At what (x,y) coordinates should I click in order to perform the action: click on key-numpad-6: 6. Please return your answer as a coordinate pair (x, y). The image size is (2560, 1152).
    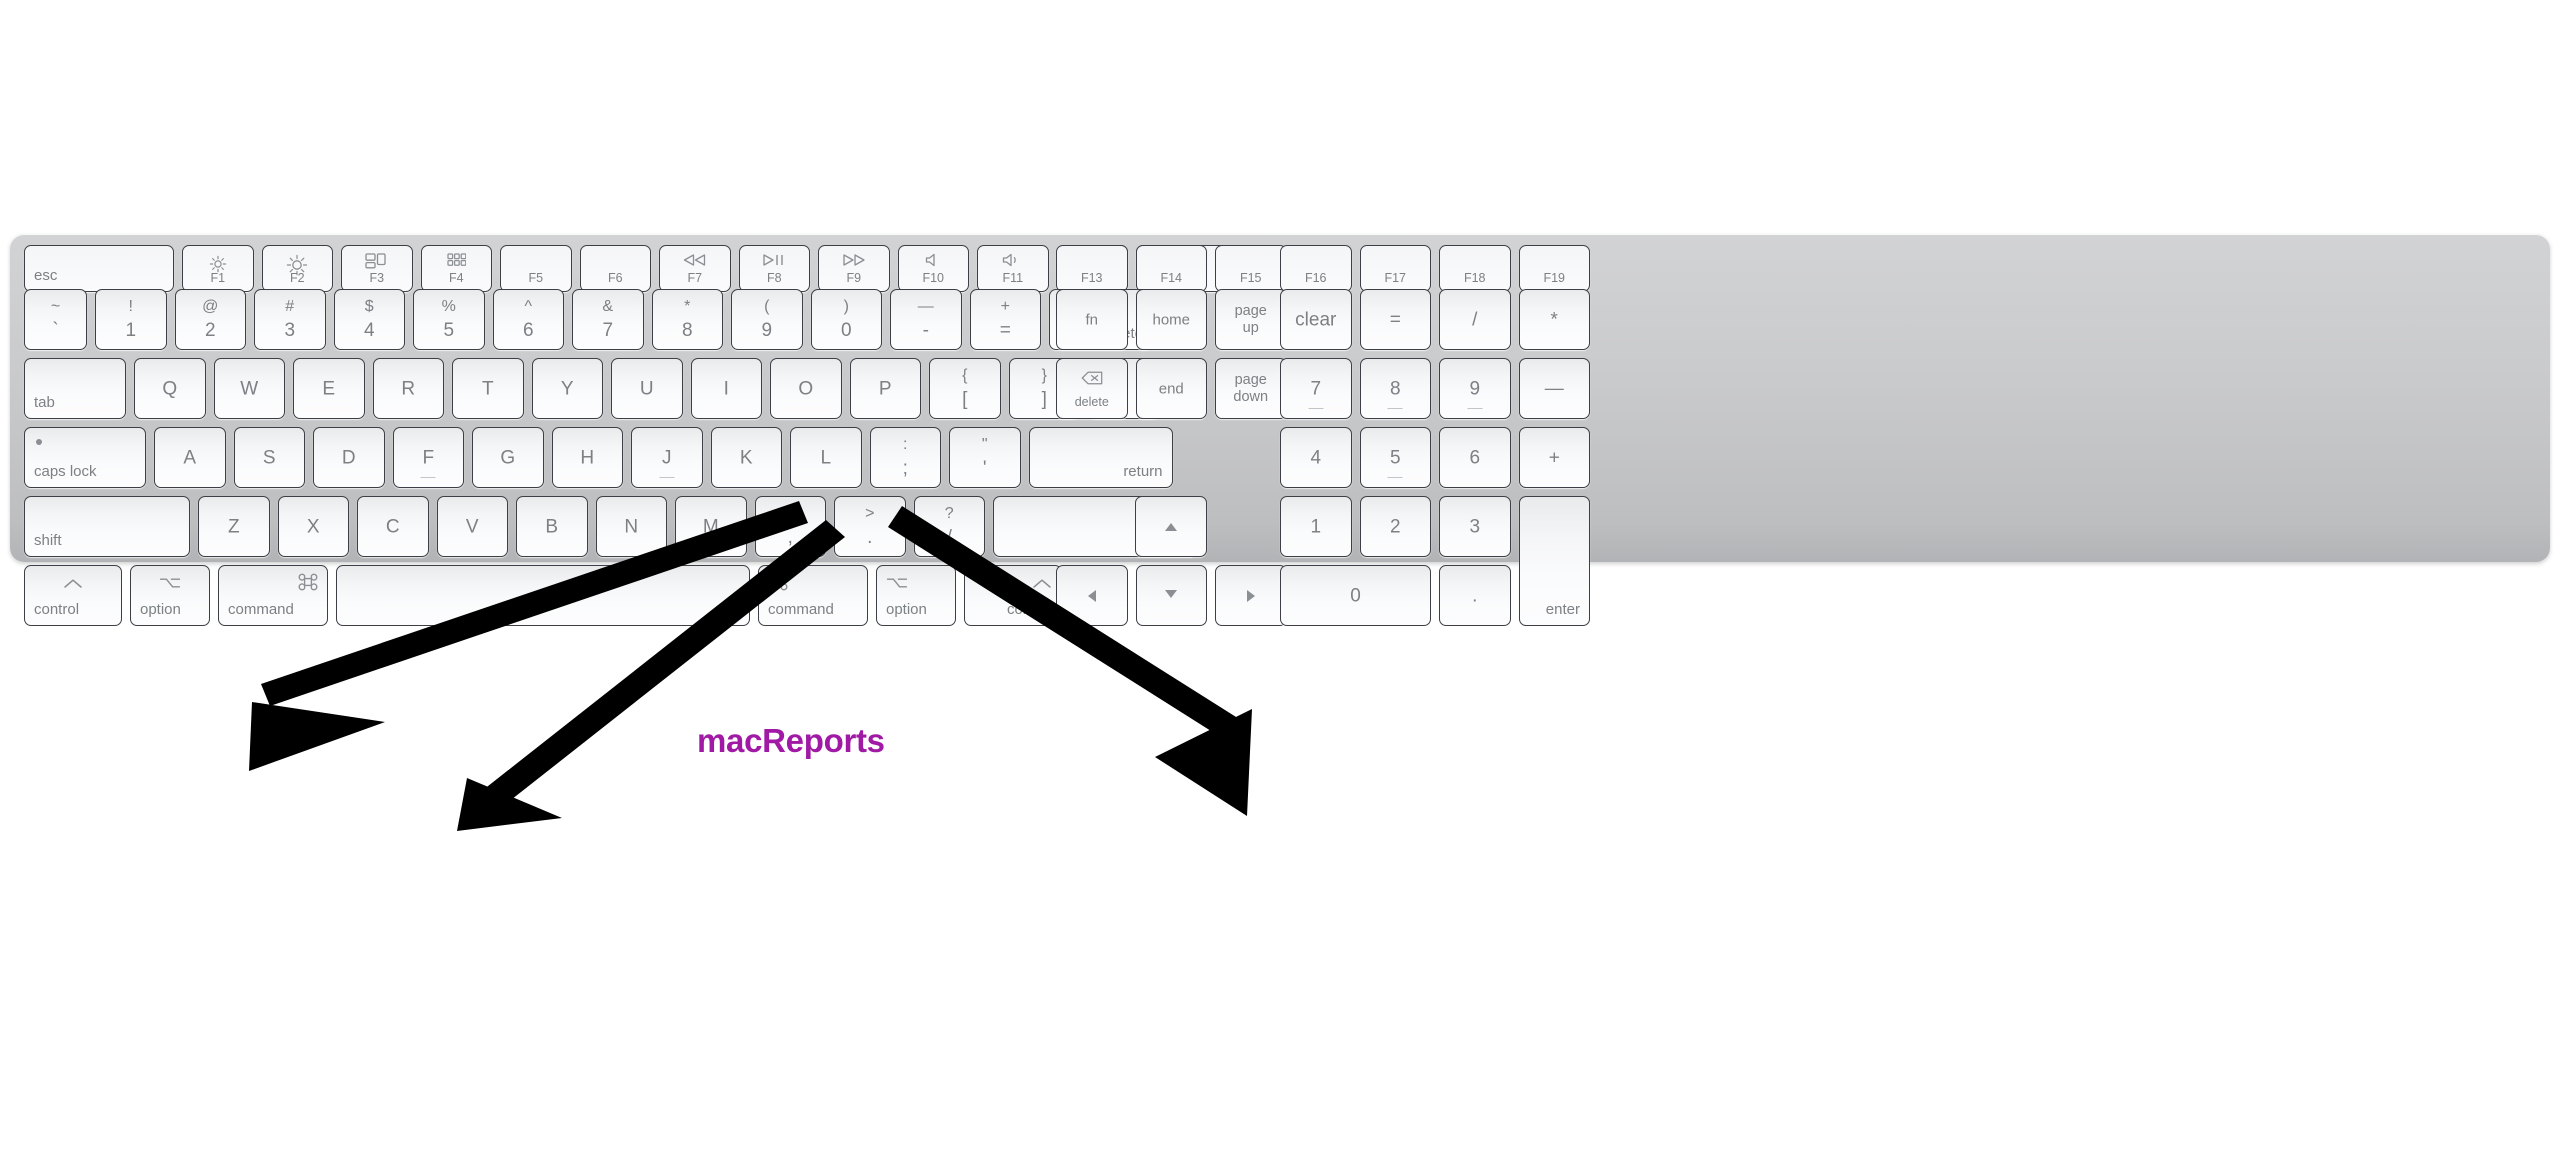
    Looking at the image, I should click on (1475, 457).